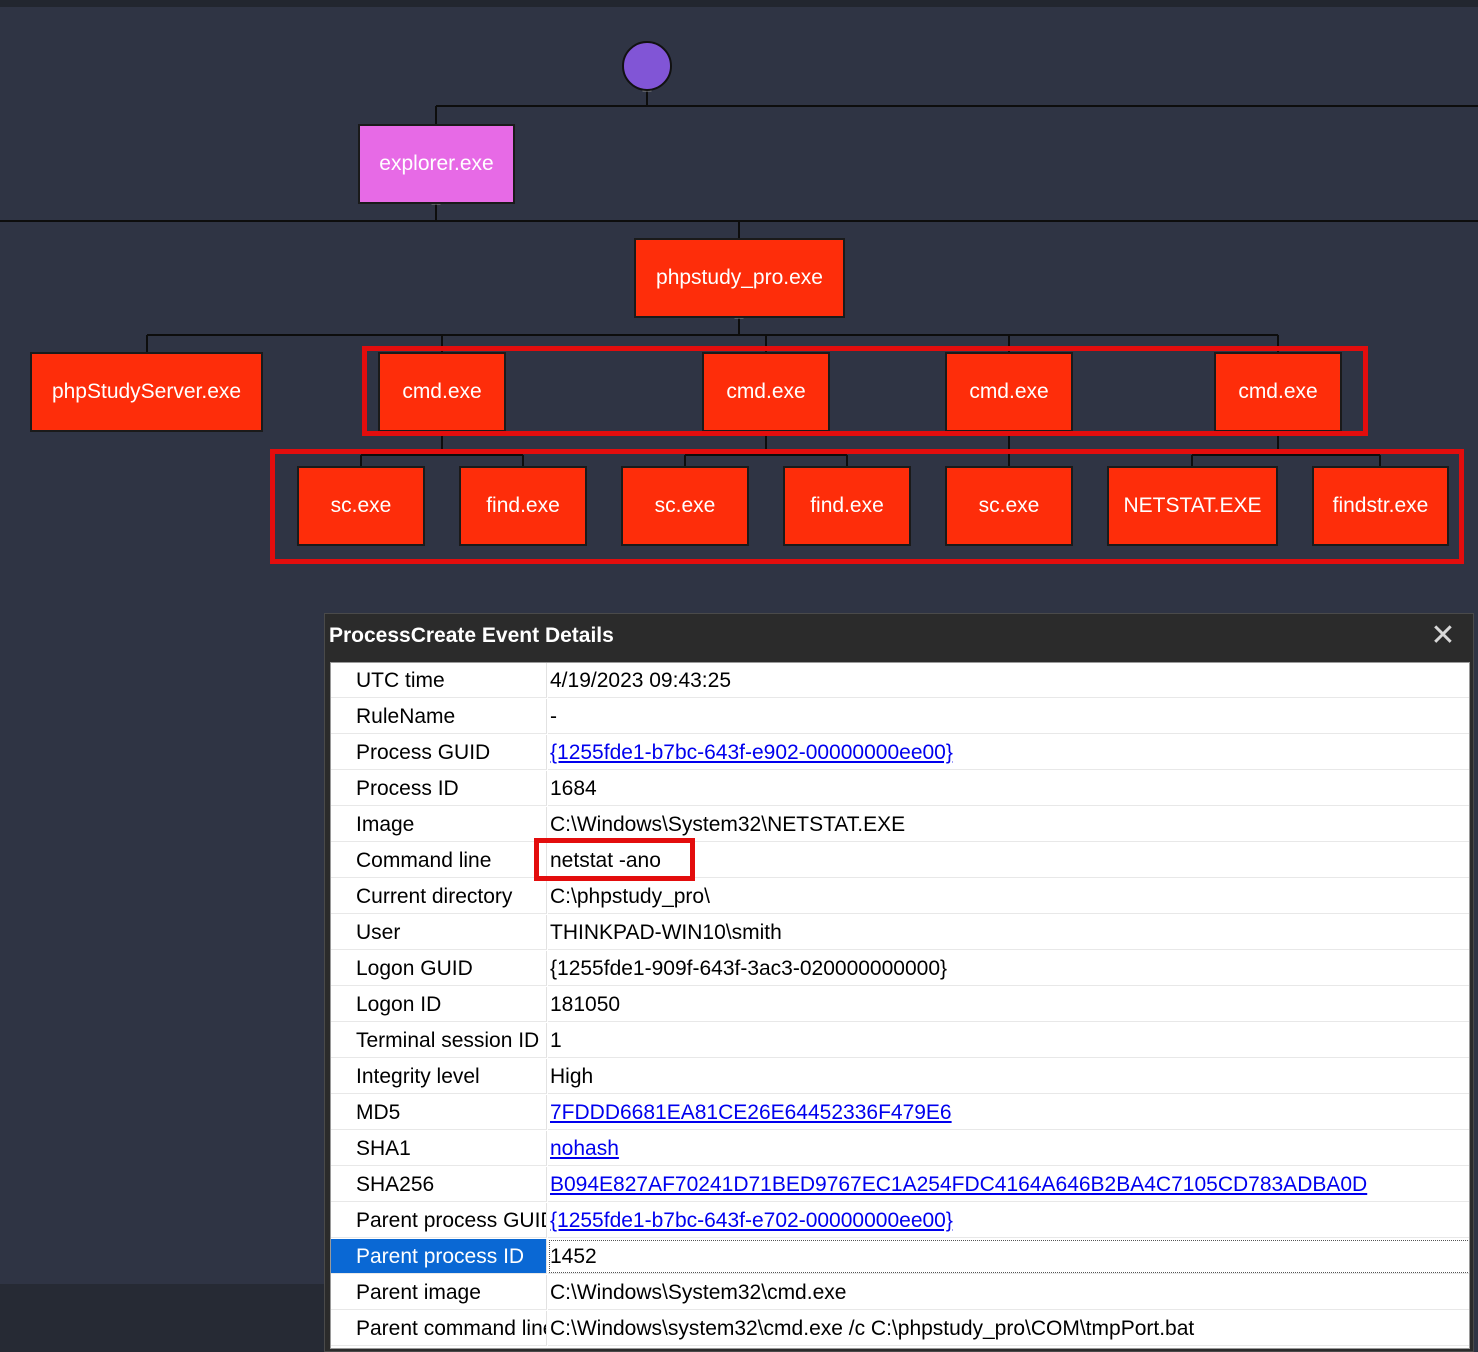 The height and width of the screenshot is (1352, 1478). I want to click on table-row: Image C:\Windows\System32\NETSTAT.EXE, so click(900, 825).